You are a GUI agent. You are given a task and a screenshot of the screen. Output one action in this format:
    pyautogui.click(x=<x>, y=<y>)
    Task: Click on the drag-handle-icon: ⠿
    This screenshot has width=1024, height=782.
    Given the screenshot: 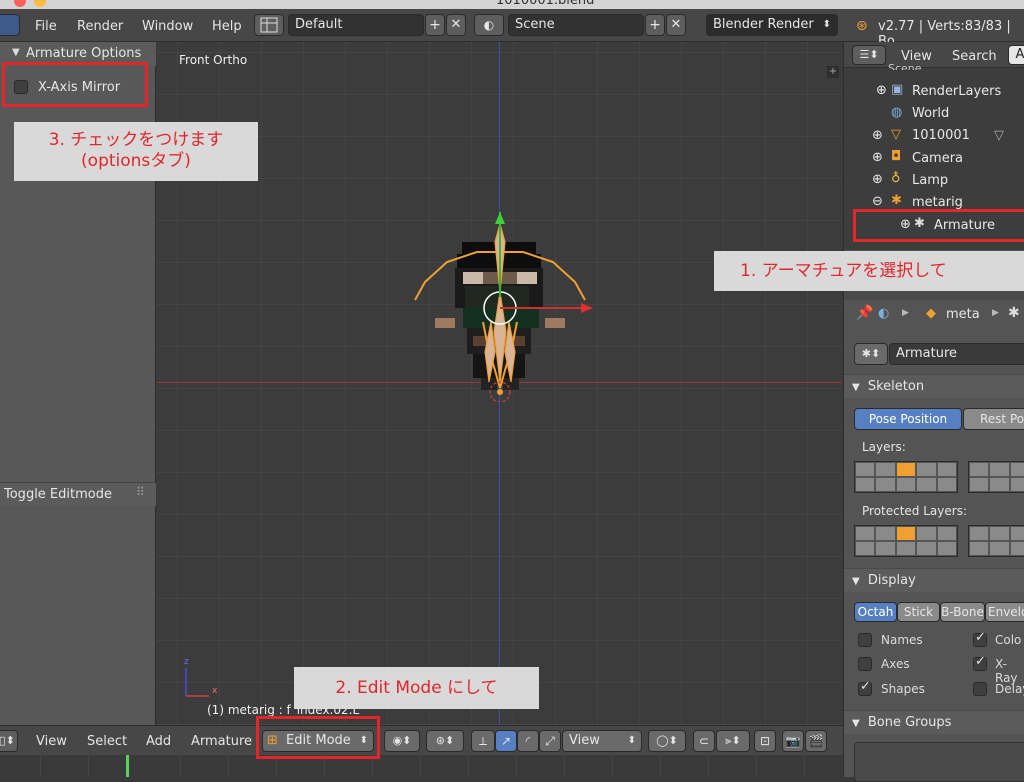 What is the action you would take?
    pyautogui.click(x=140, y=492)
    